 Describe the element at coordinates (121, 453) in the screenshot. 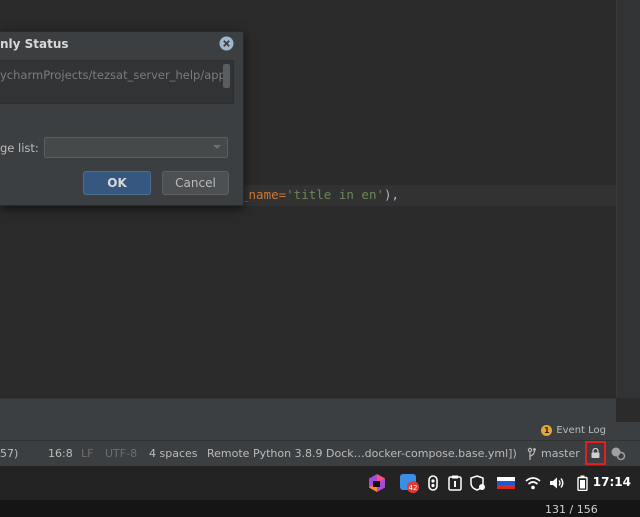

I see `file-encoding: UTF-8` at that location.